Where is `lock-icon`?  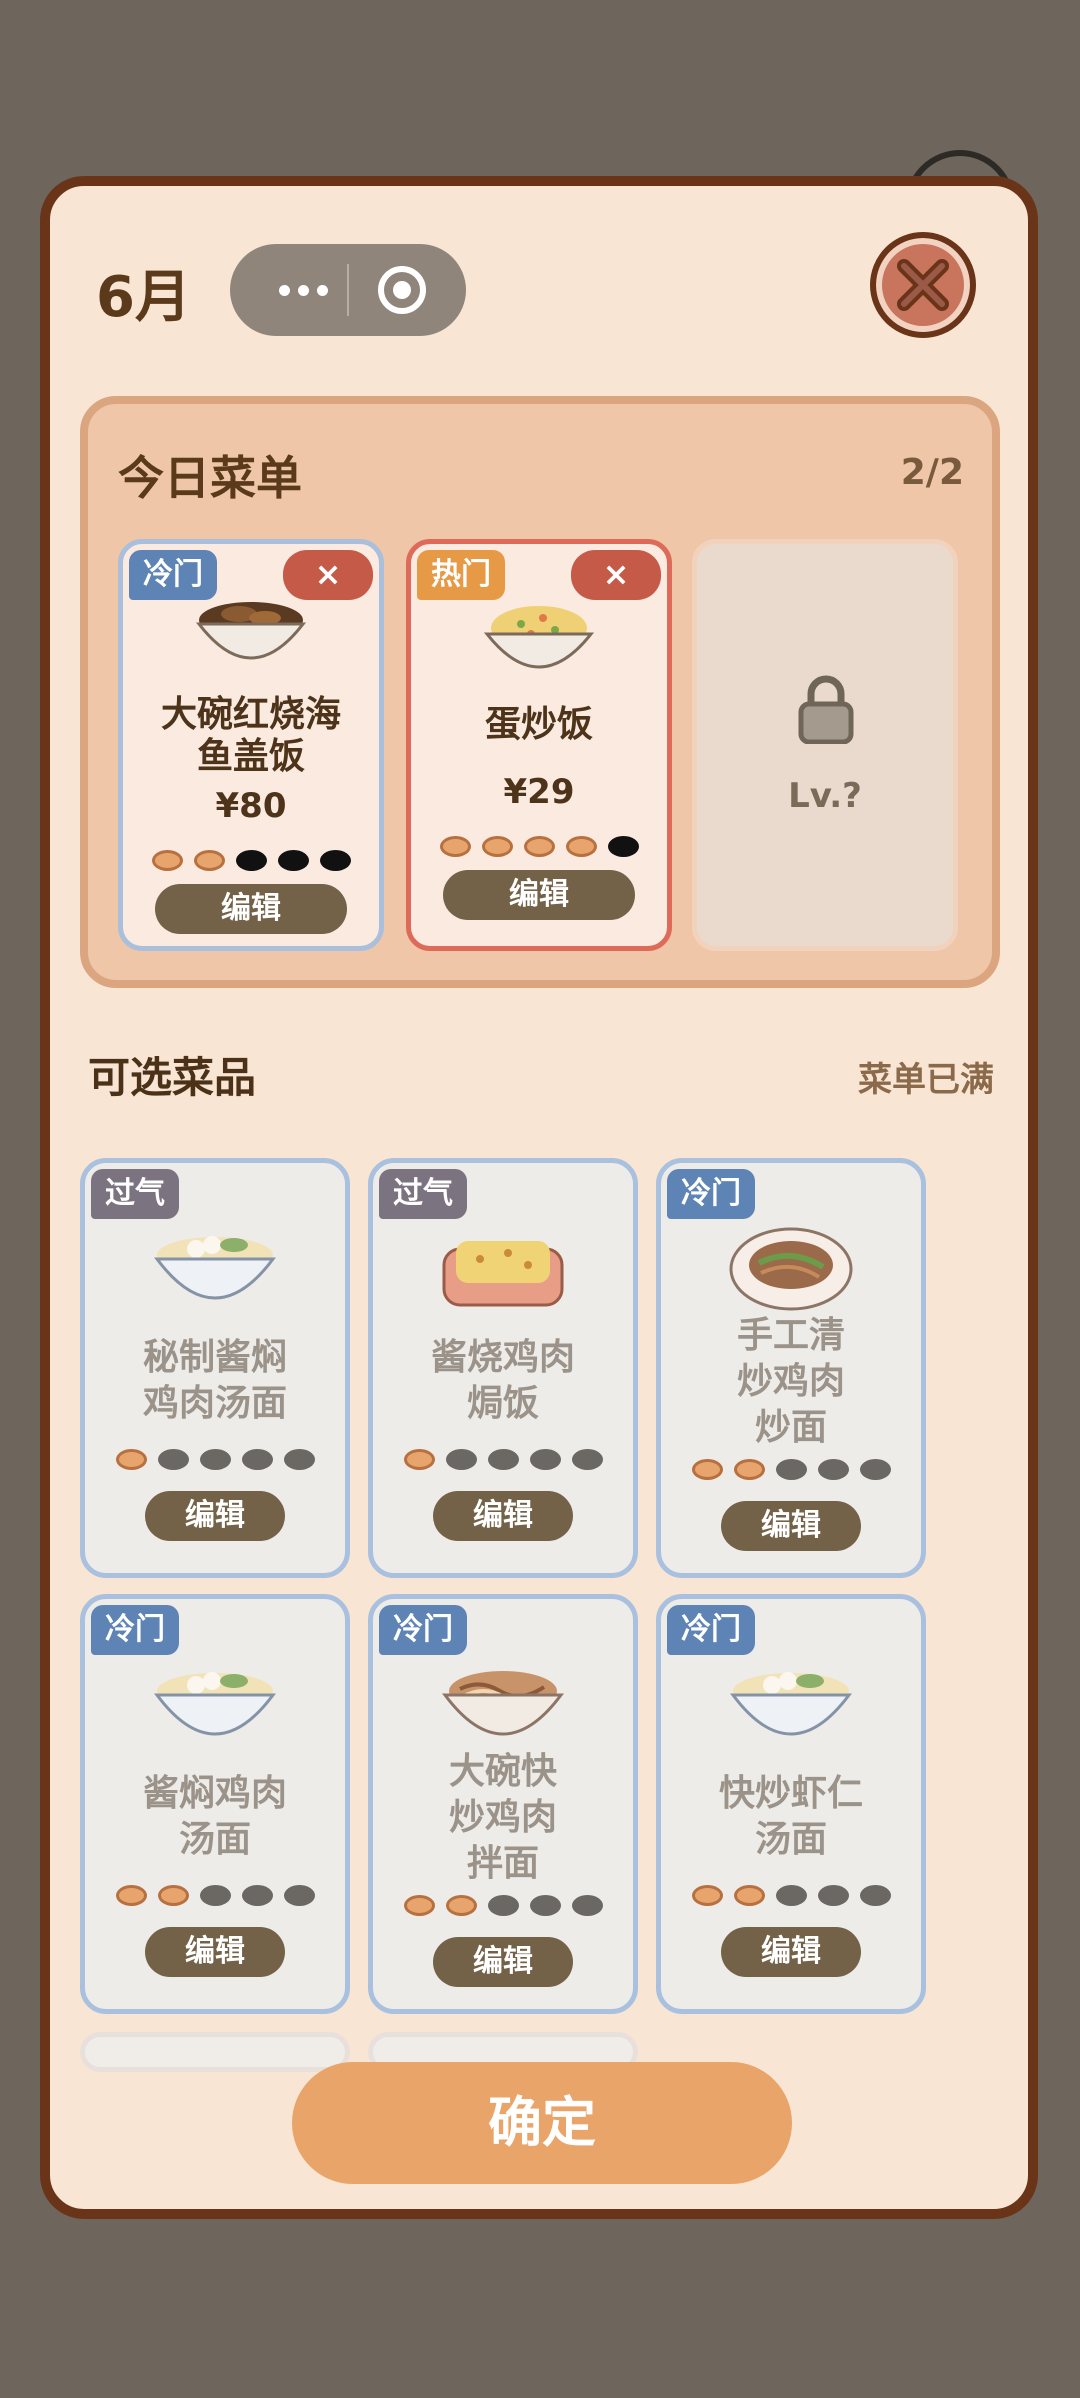
lock-icon is located at coordinates (826, 709).